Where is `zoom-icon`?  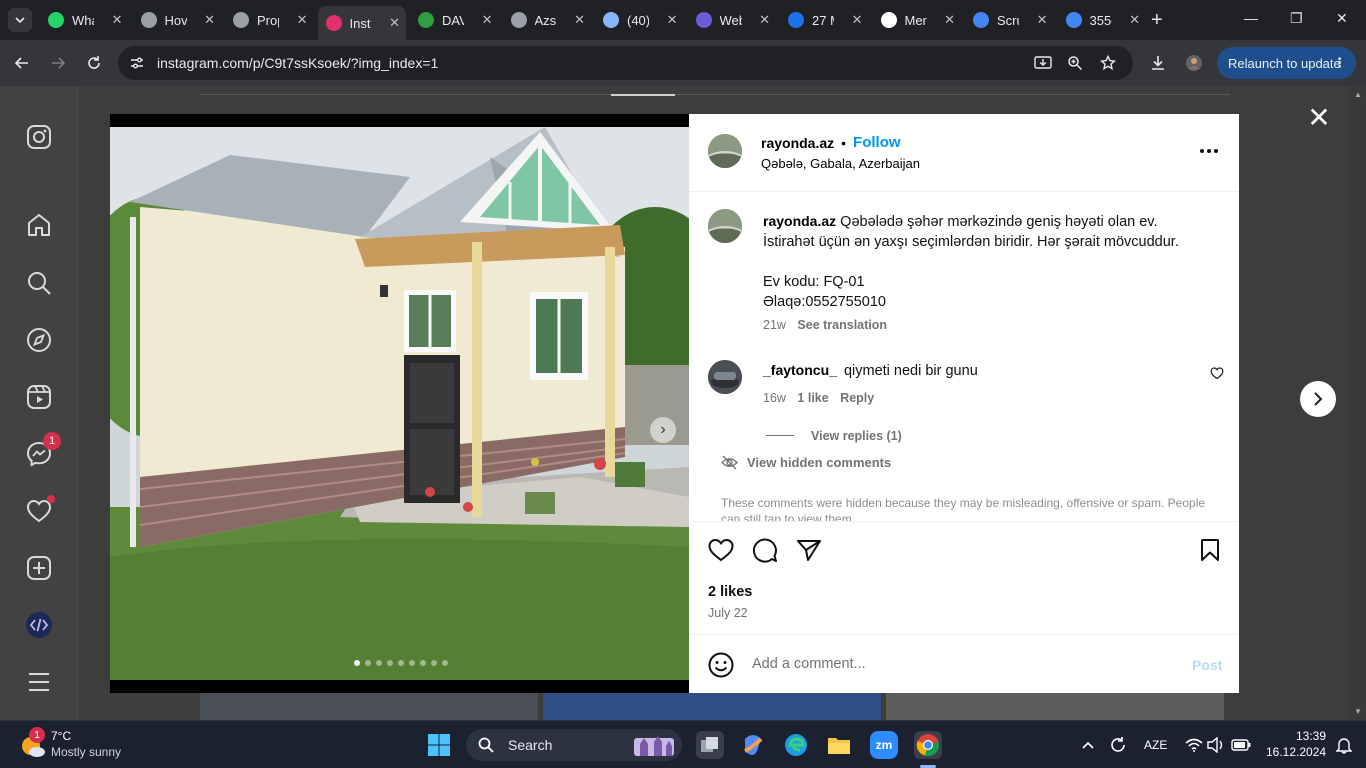
zoom-icon is located at coordinates (1075, 63).